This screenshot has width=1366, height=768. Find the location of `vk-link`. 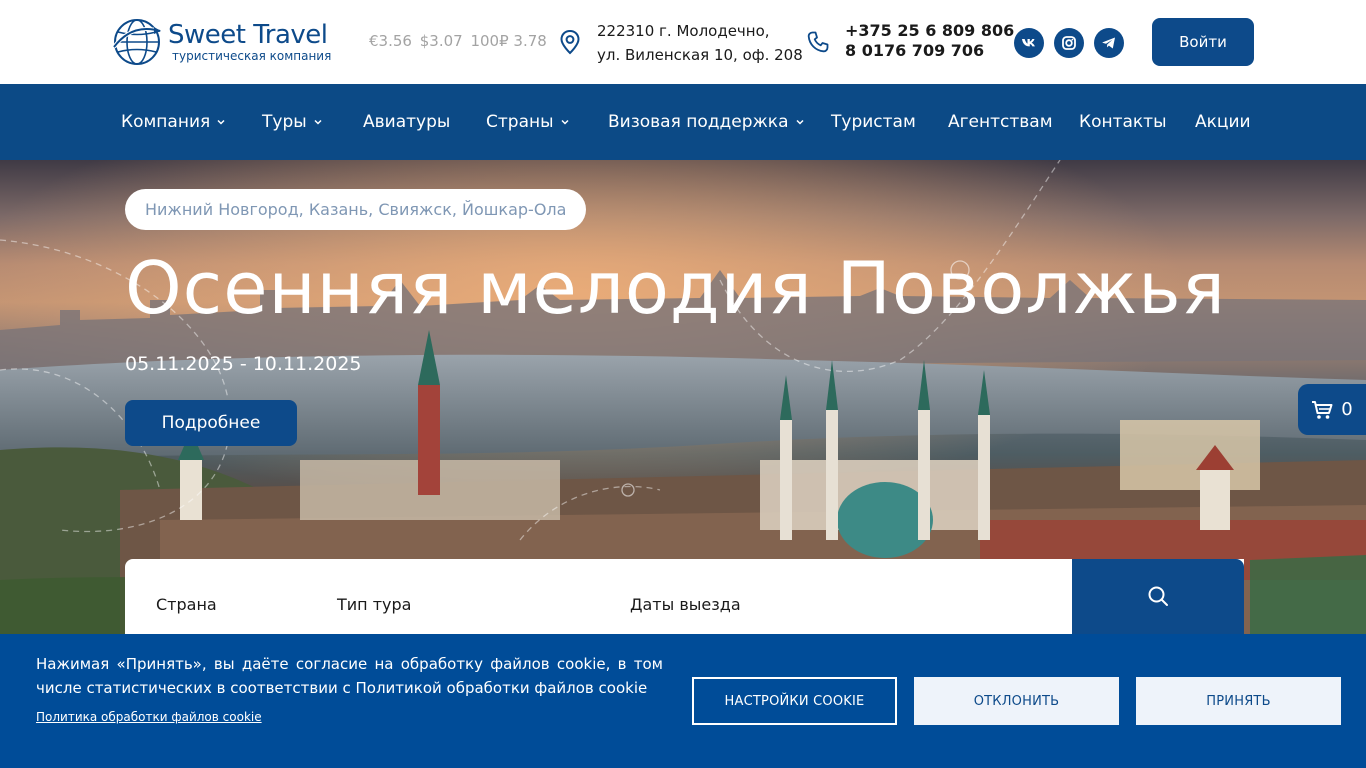

vk-link is located at coordinates (1029, 43).